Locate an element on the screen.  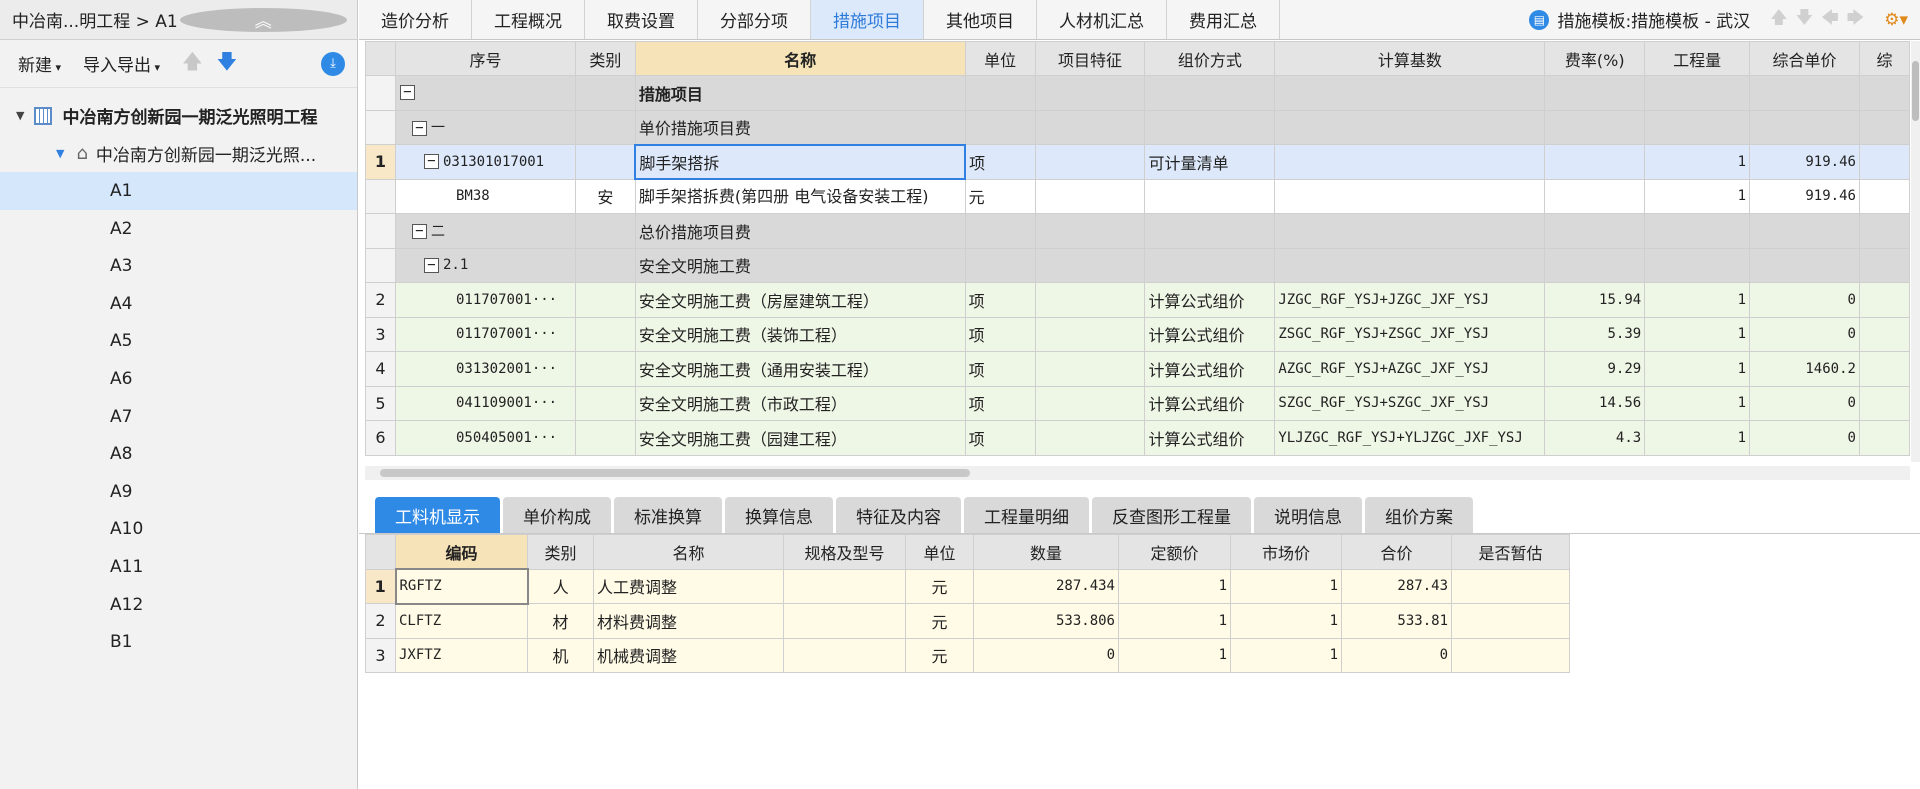
tree-item: A6 is located at coordinates (178, 379).